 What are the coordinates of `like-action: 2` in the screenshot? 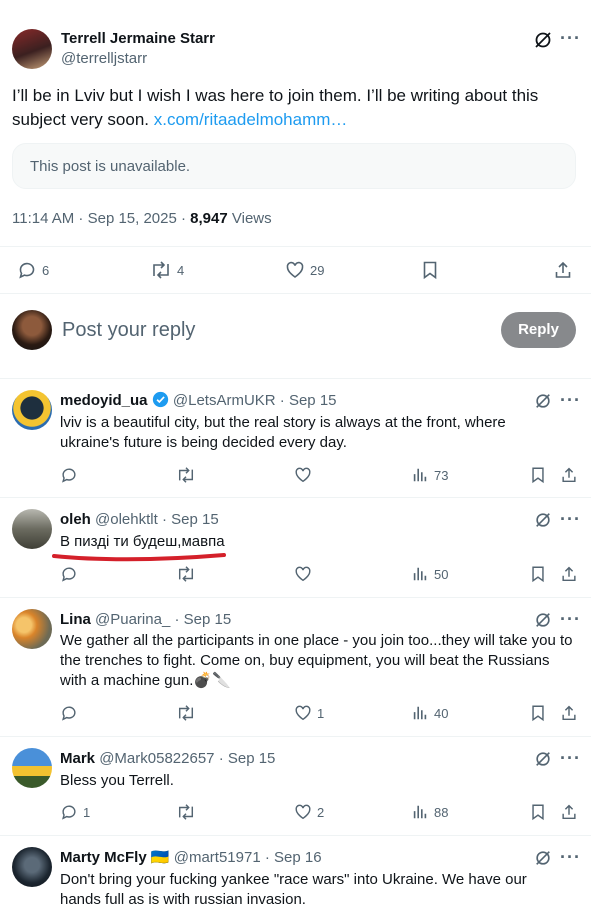 It's located at (309, 812).